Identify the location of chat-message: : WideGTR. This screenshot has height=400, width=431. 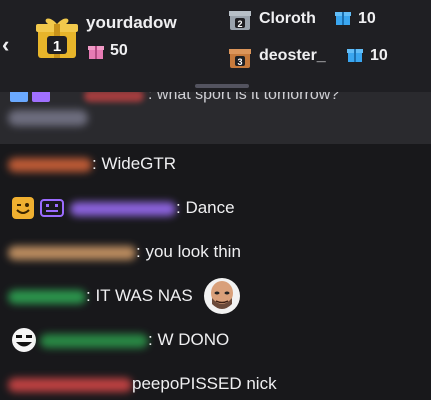
(215, 165).